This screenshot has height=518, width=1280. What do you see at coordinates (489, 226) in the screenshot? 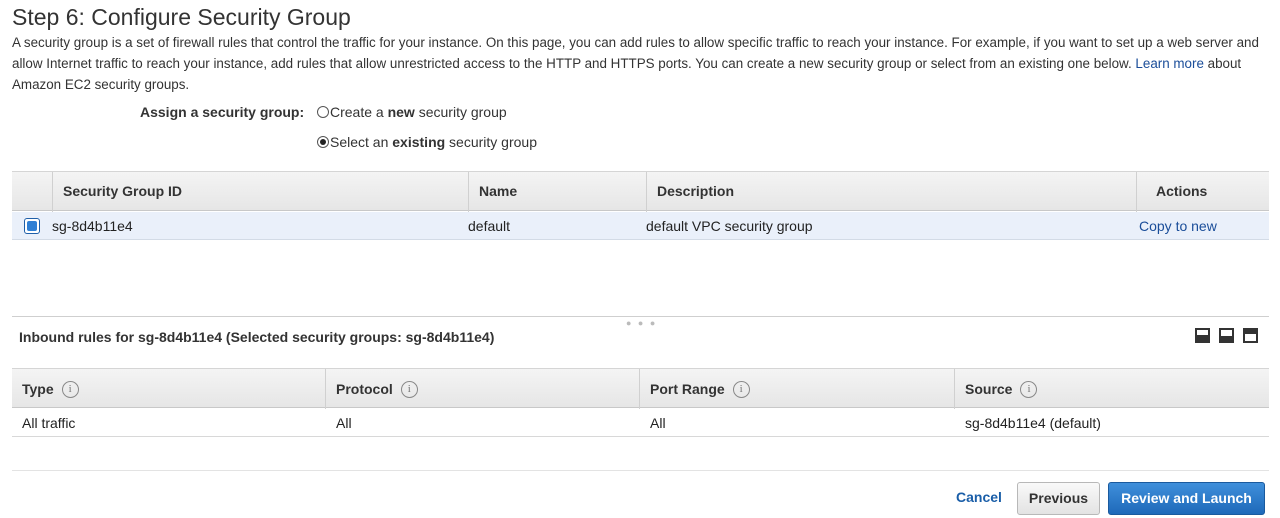
I see `security-group-name-cell: default` at bounding box center [489, 226].